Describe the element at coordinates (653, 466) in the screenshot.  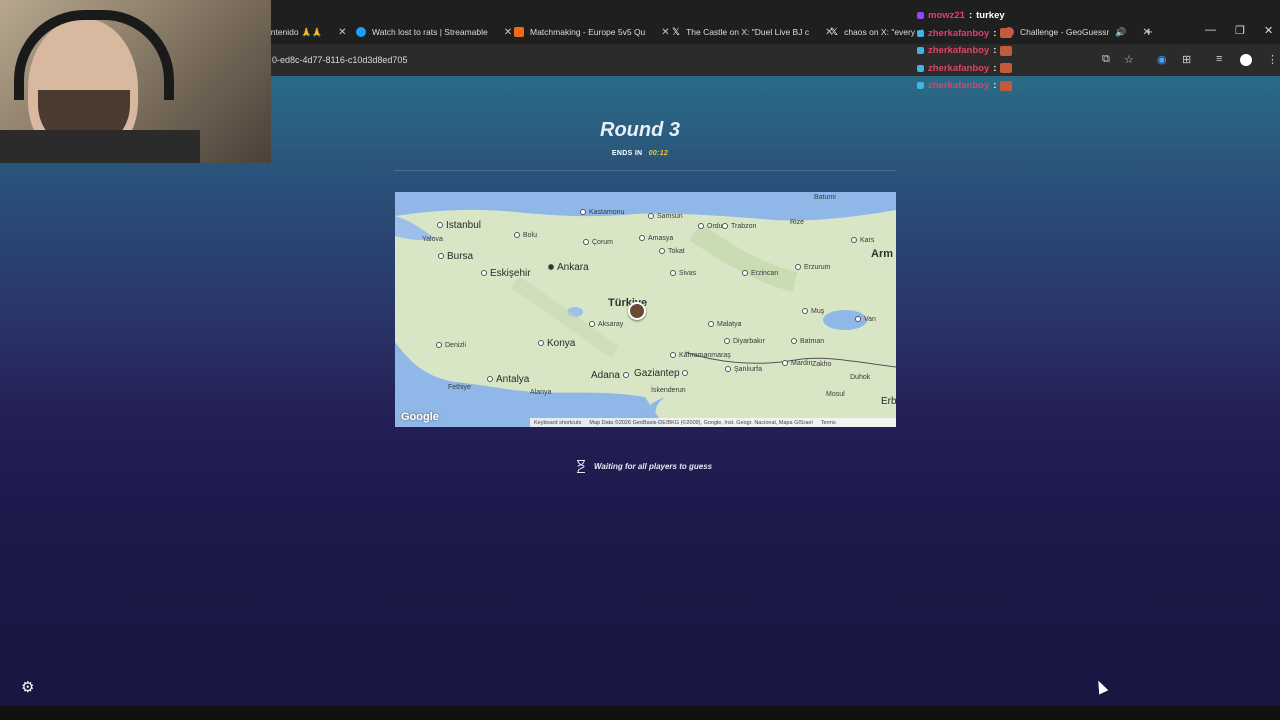
I see `waiting-text: Waiting for all players to guess` at that location.